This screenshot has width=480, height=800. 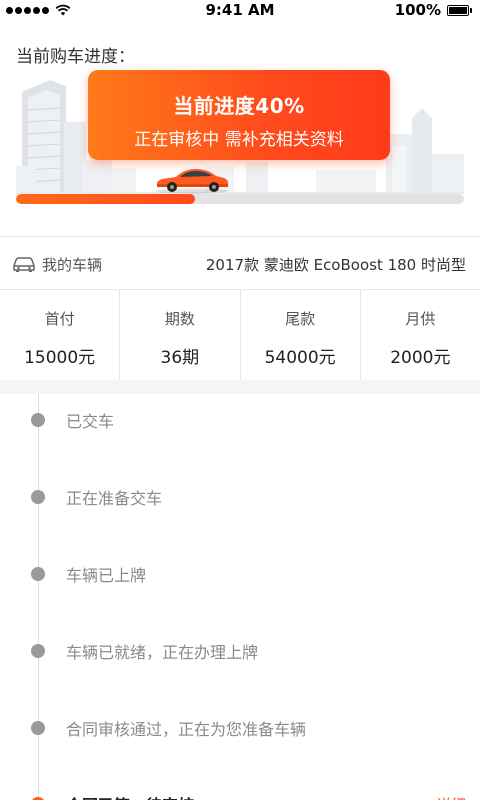 I want to click on timeline-item: 合同审核通过，正在为您准备车辆, so click(x=240, y=728).